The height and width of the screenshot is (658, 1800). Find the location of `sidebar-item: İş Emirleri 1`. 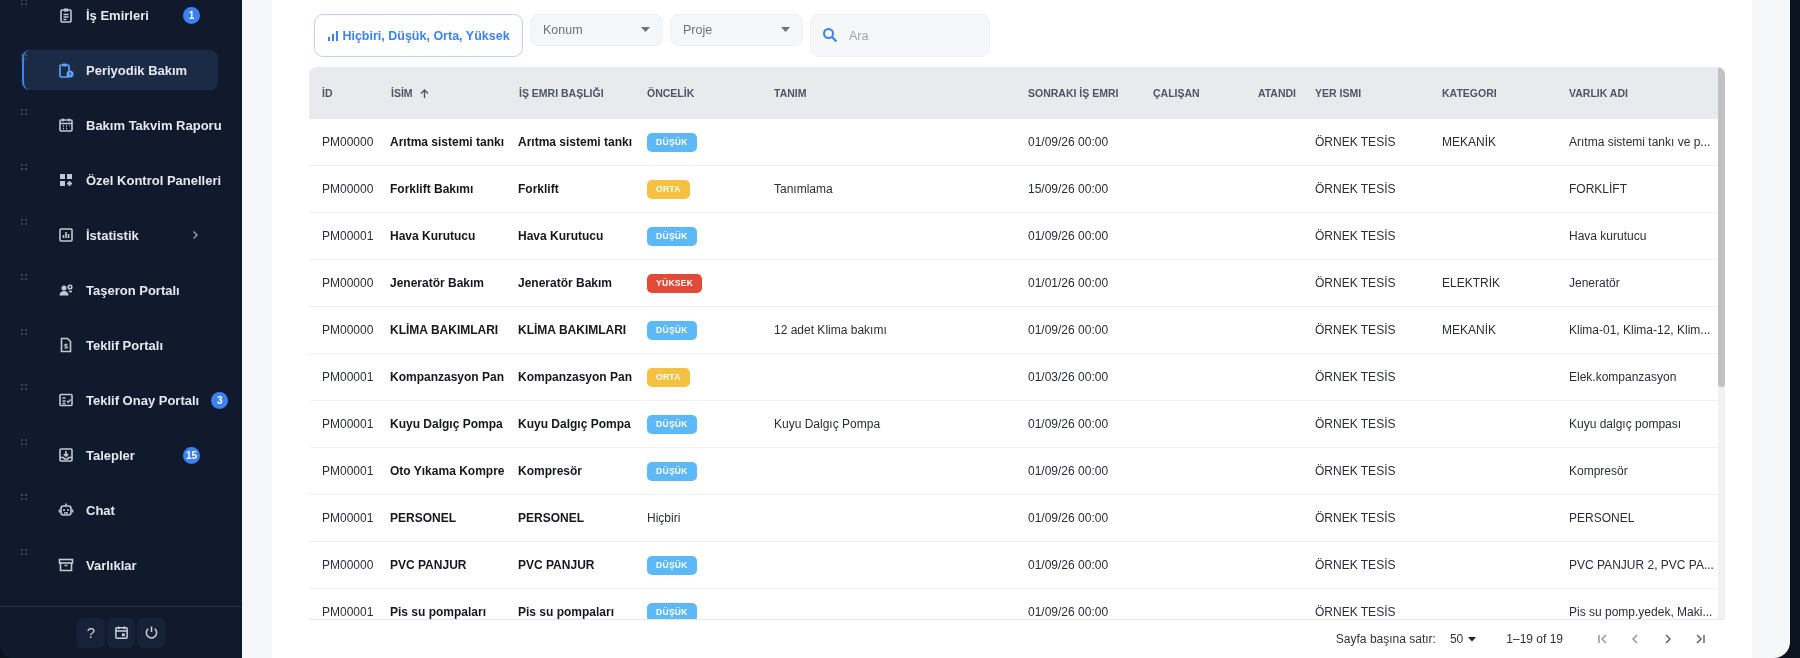

sidebar-item: İş Emirleri 1 is located at coordinates (120, 17).